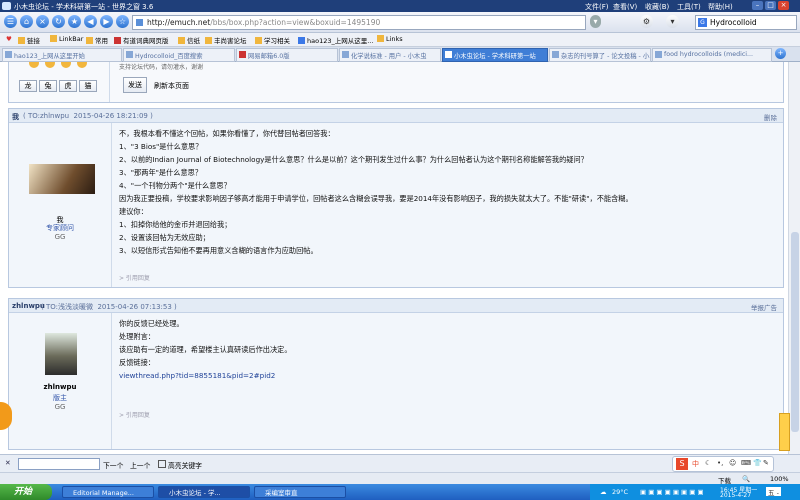 The width and height of the screenshot is (800, 500). What do you see at coordinates (9, 39) in the screenshot?
I see `bookmark-heart-icon: ♥` at bounding box center [9, 39].